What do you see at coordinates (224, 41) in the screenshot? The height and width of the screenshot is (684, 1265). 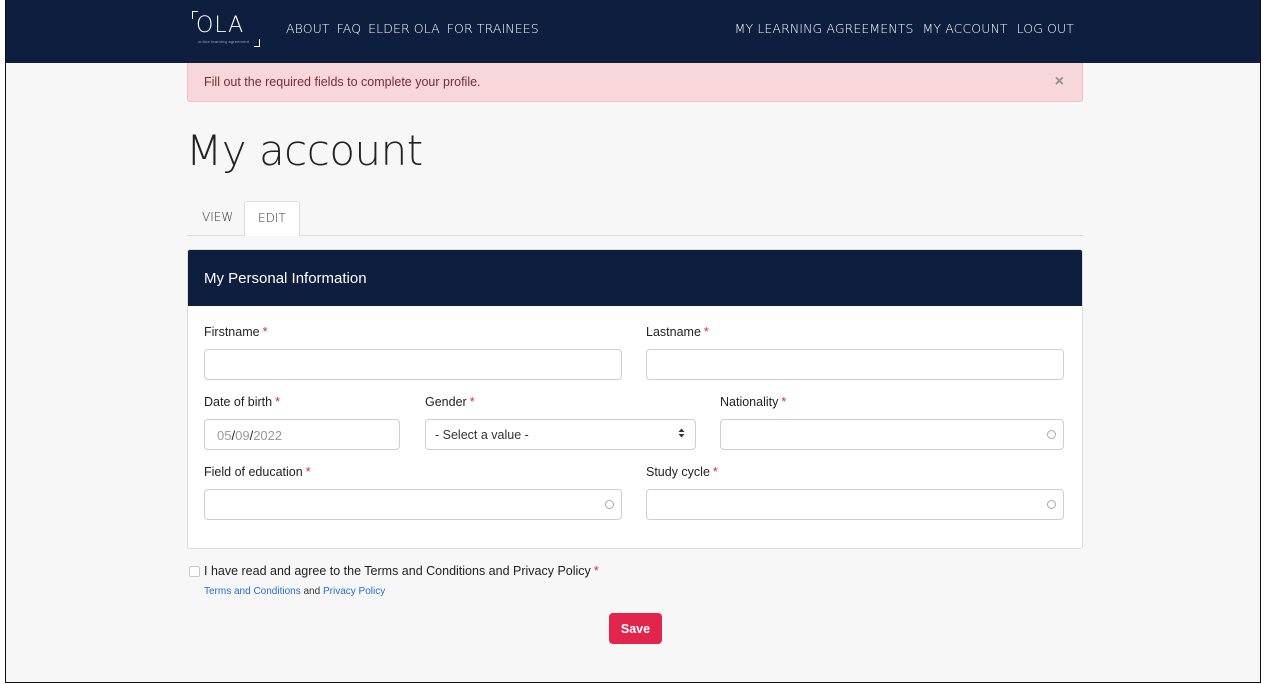 I see `logo-subtext: online learning agreement` at bounding box center [224, 41].